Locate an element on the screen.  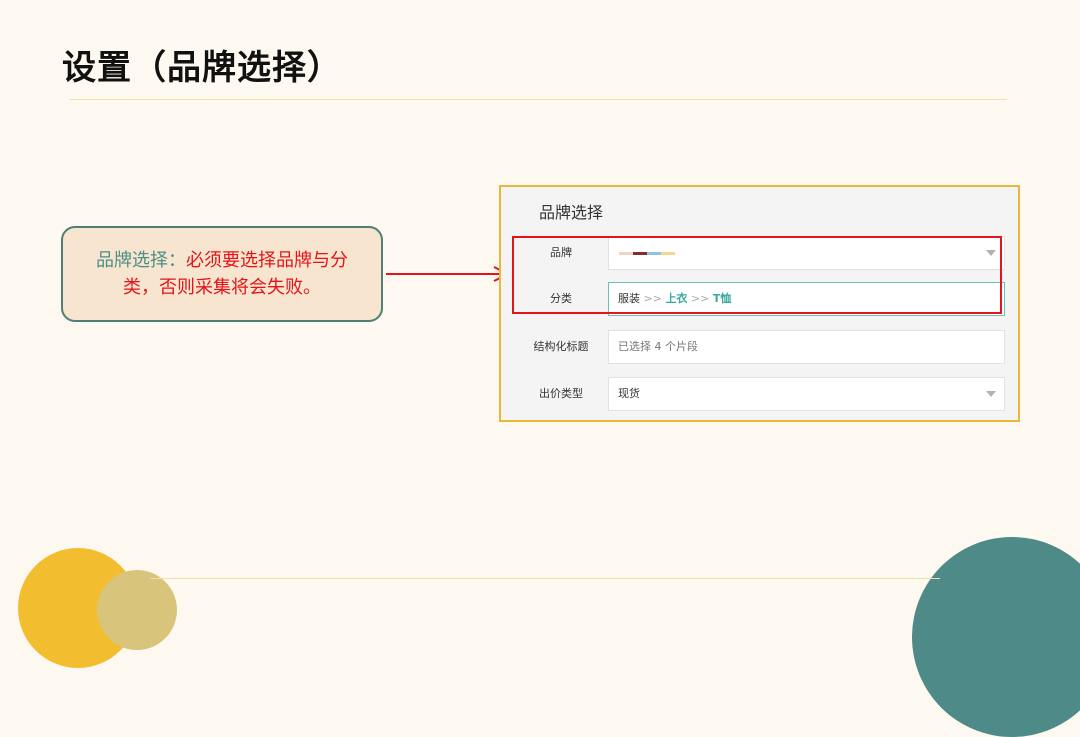
price-type-value: 现货 is located at coordinates (629, 393).